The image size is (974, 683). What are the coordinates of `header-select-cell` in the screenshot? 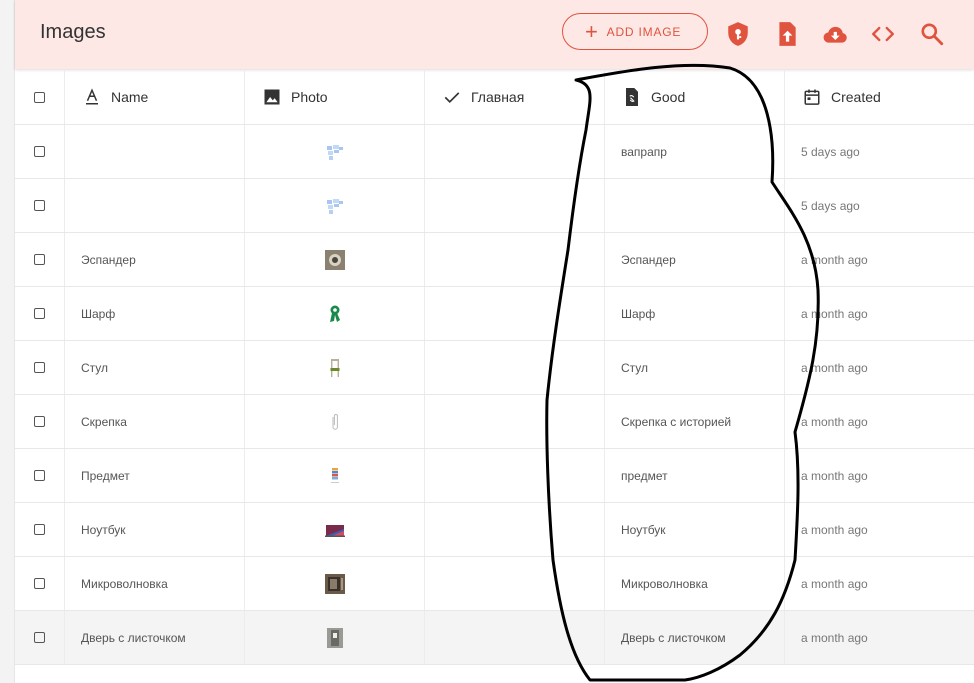 It's located at (40, 97).